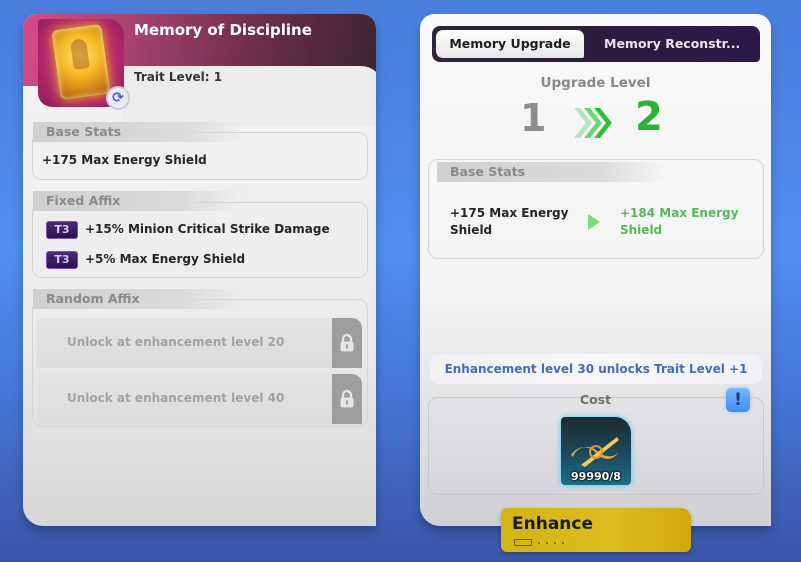  I want to click on trait-level: Trait Level: 1, so click(178, 77).